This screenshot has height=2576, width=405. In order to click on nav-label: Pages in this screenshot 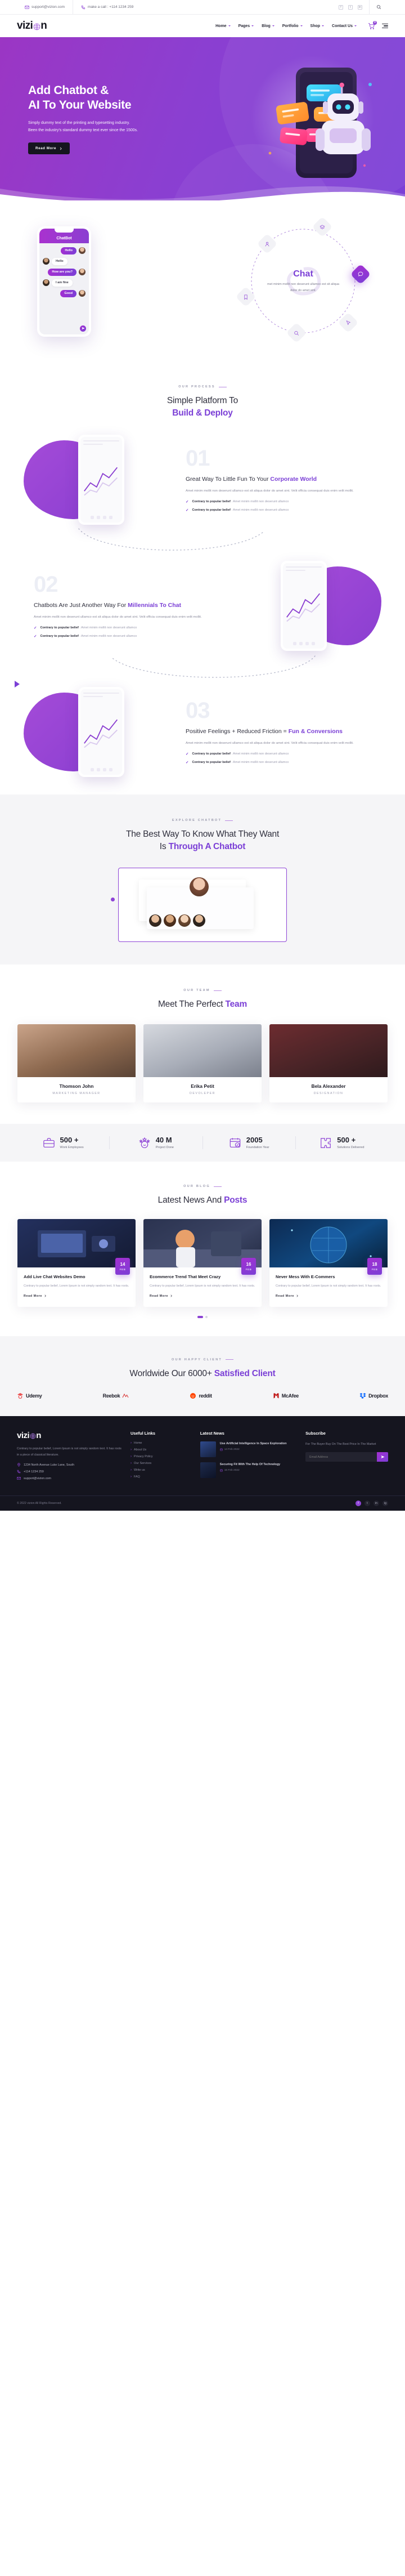, I will do `click(244, 26)`.